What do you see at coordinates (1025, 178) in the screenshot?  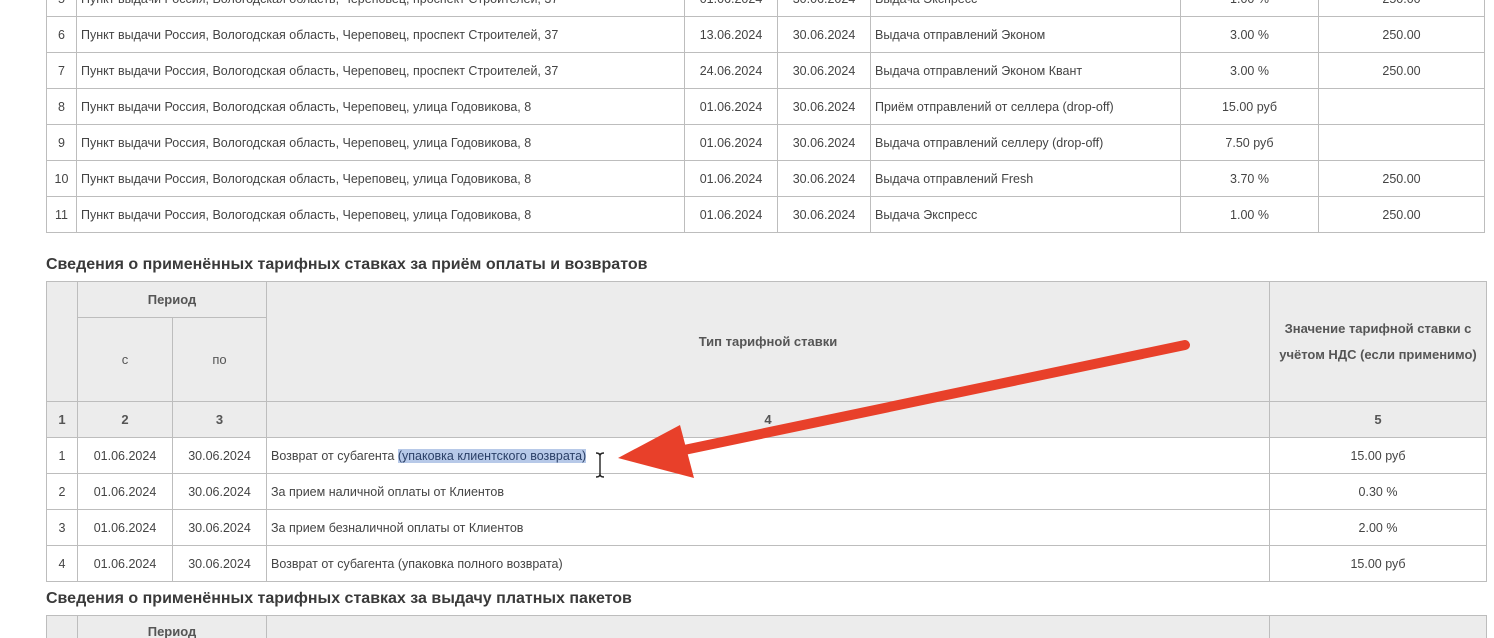 I see `rate-type-cell: Выдача отправлений Fresh` at bounding box center [1025, 178].